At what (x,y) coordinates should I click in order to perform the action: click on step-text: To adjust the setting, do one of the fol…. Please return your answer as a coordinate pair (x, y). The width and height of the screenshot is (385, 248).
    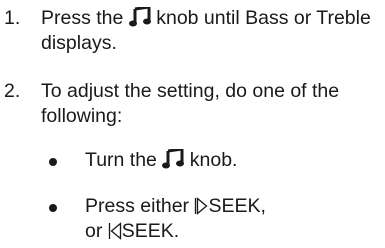
    Looking at the image, I should click on (190, 103).